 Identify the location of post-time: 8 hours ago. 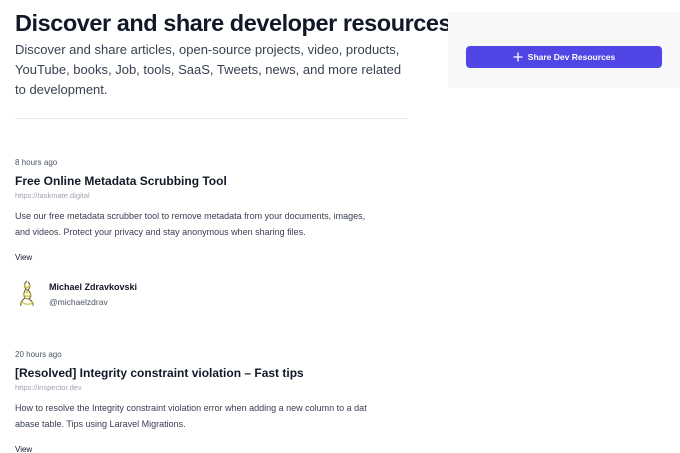
(36, 162).